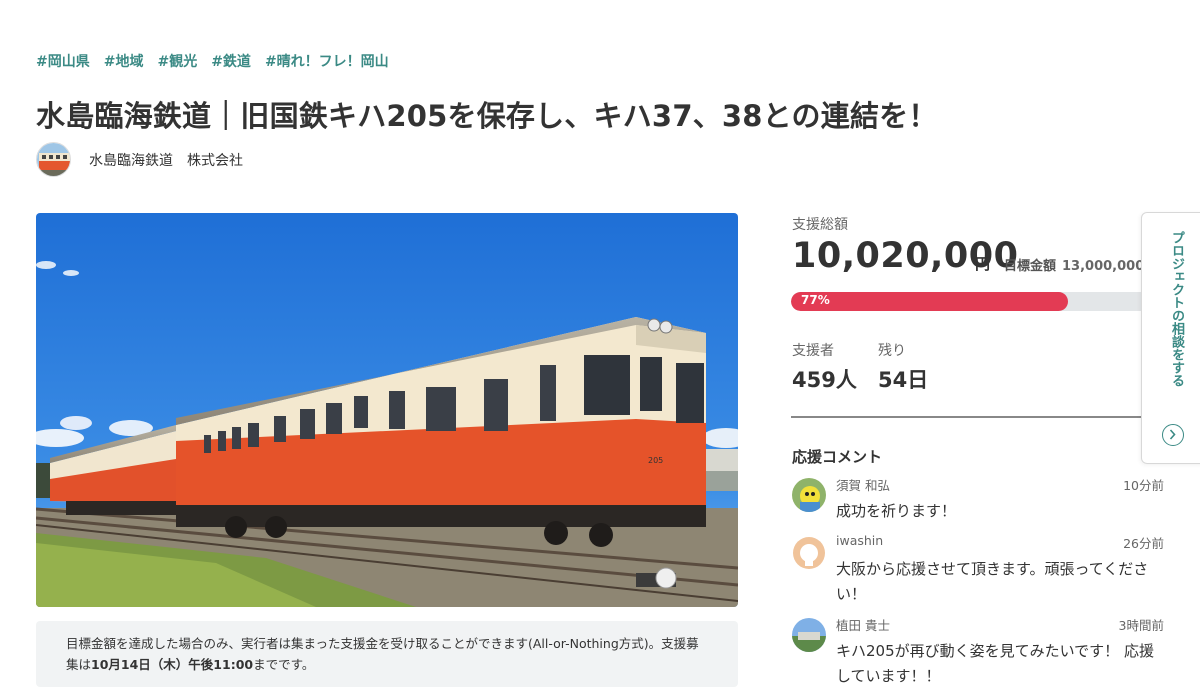 Image resolution: width=1200 pixels, height=697 pixels. What do you see at coordinates (813, 351) in the screenshot?
I see `supporters-label: 支援者` at bounding box center [813, 351].